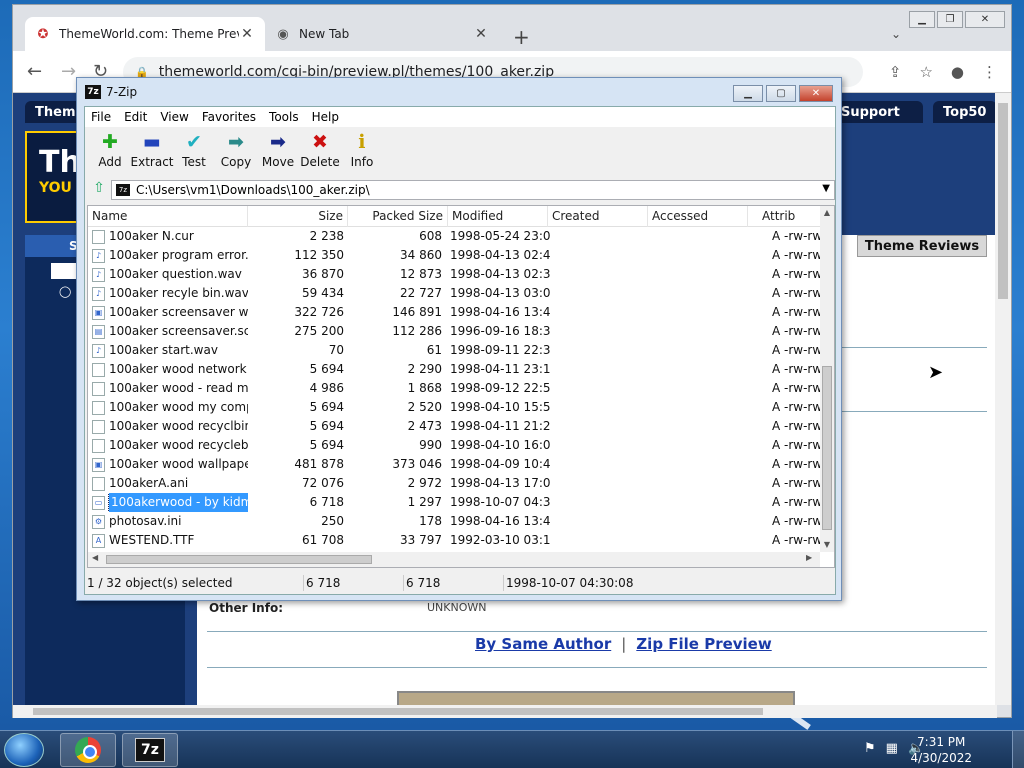 Image resolution: width=1024 pixels, height=768 pixels. What do you see at coordinates (827, 544) in the screenshot?
I see `scroll-down-icon: ▼` at bounding box center [827, 544].